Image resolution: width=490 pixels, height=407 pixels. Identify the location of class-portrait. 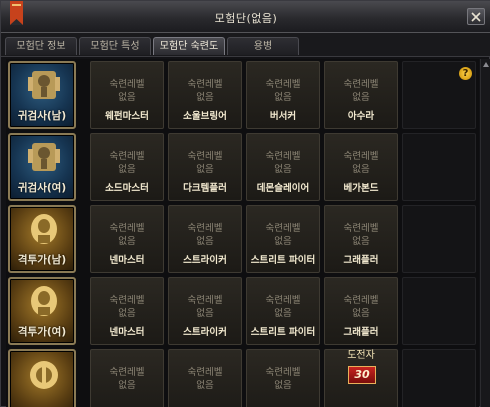
(42, 378).